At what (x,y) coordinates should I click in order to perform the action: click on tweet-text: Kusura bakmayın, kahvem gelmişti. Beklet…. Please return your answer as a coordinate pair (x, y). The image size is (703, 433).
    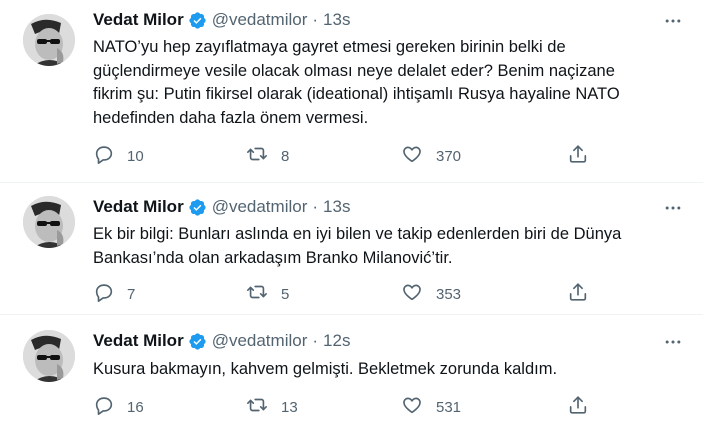
    Looking at the image, I should click on (388, 370).